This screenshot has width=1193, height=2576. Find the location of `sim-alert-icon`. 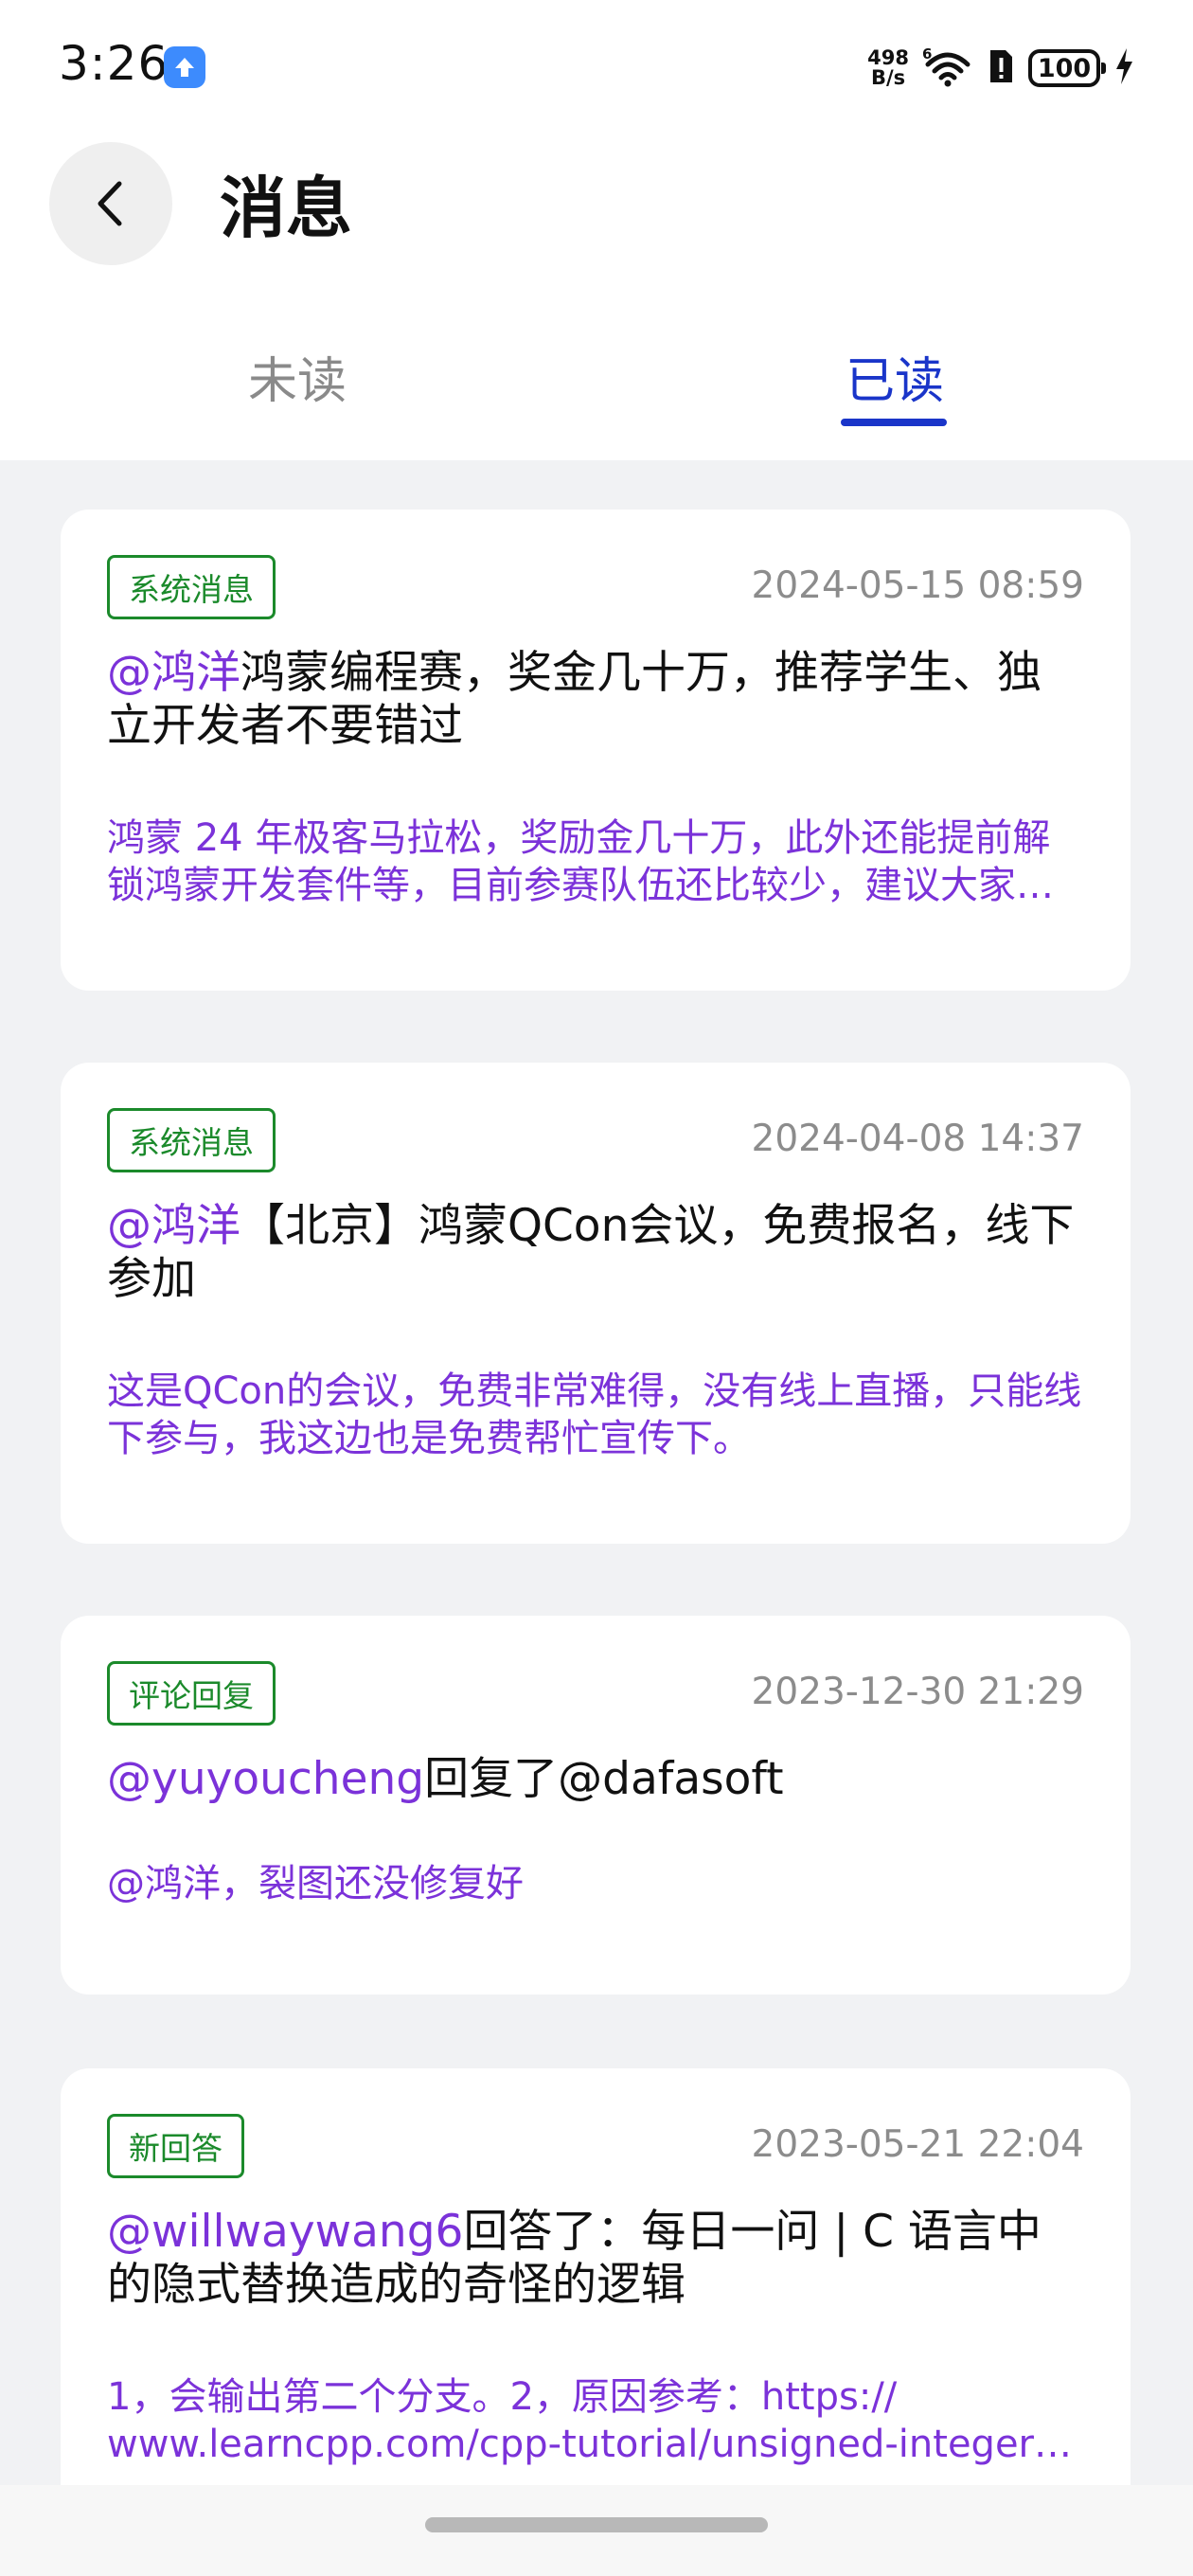

sim-alert-icon is located at coordinates (1001, 68).